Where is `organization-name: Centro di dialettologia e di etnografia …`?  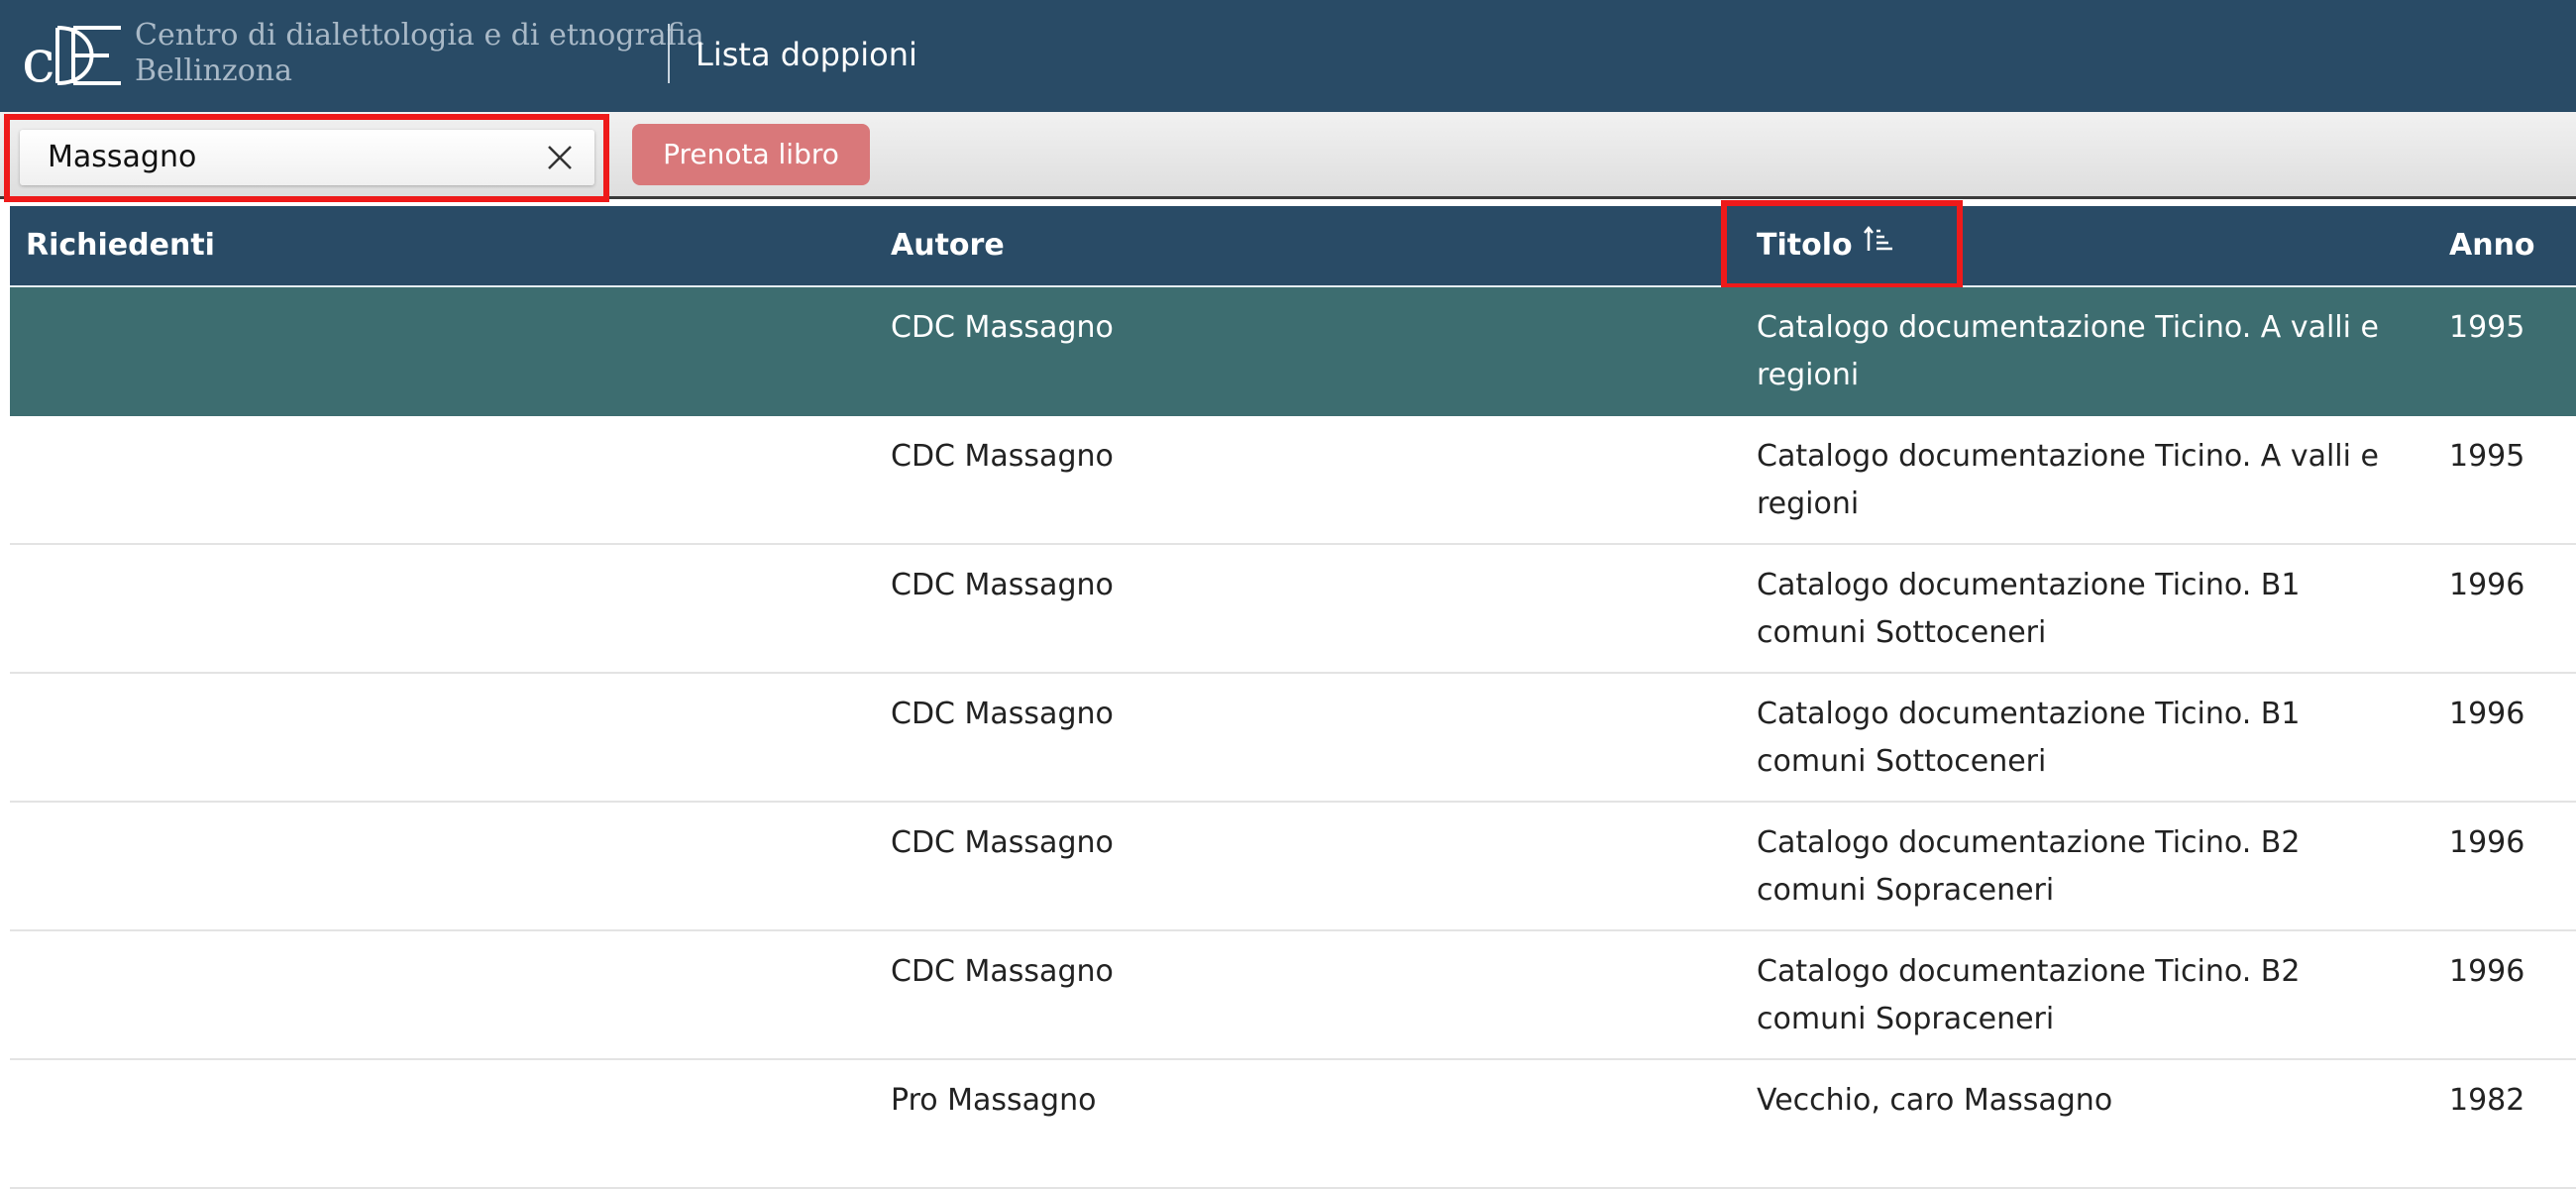
organization-name: Centro di dialettologia e di etnografia … is located at coordinates (419, 54).